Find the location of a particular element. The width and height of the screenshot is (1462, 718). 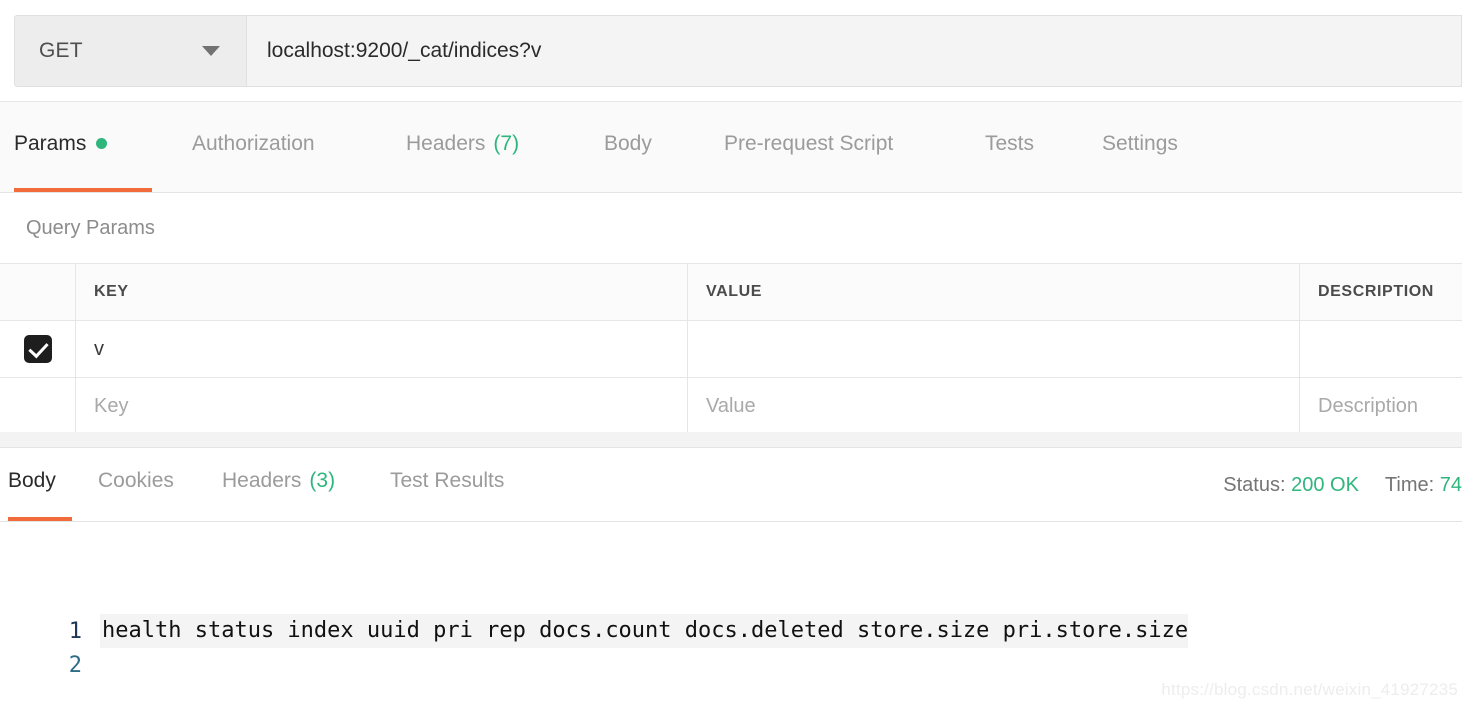

line-content is located at coordinates (101, 665).